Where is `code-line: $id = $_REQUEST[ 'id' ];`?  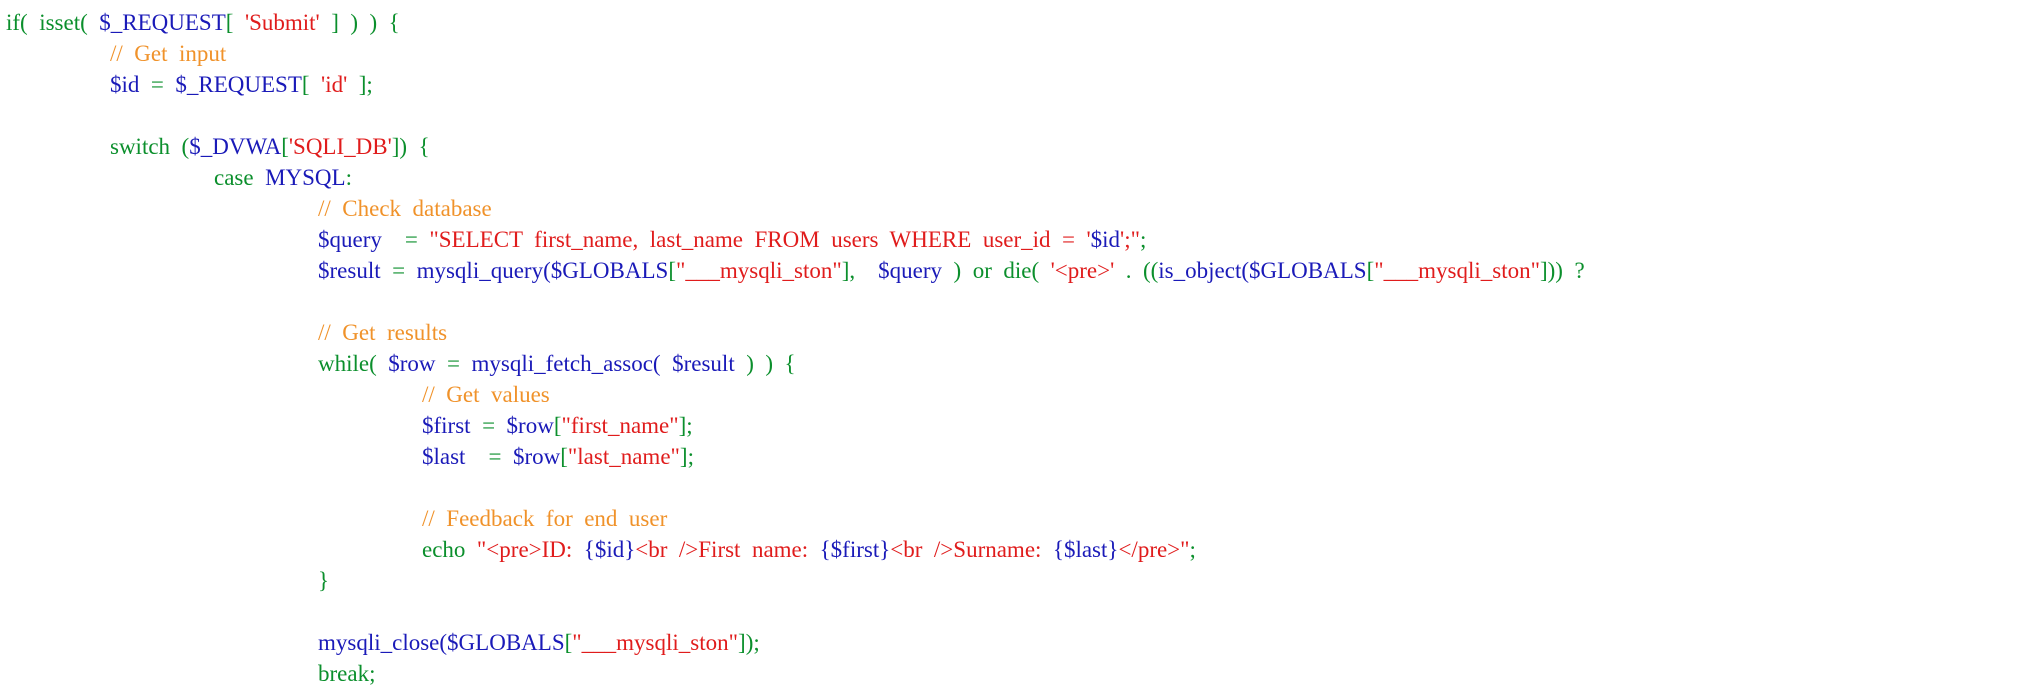 code-line: $id = $_REQUEST[ 'id' ]; is located at coordinates (241, 84).